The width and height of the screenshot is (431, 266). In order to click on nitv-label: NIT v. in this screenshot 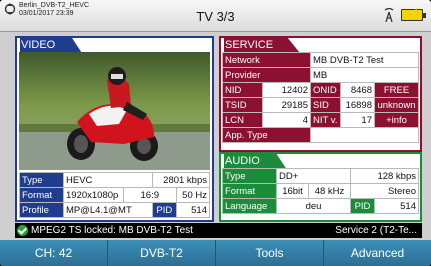, I will do `click(325, 120)`.